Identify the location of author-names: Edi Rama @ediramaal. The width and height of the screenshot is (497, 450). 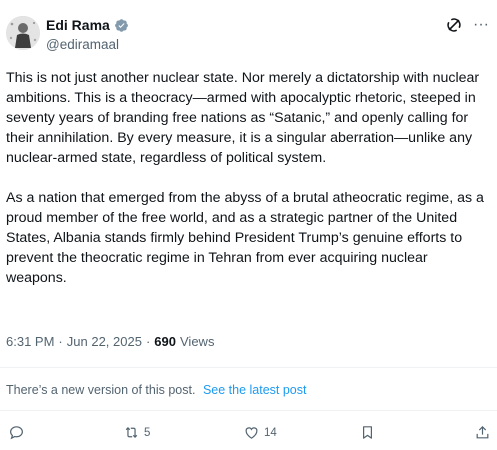
(87, 34).